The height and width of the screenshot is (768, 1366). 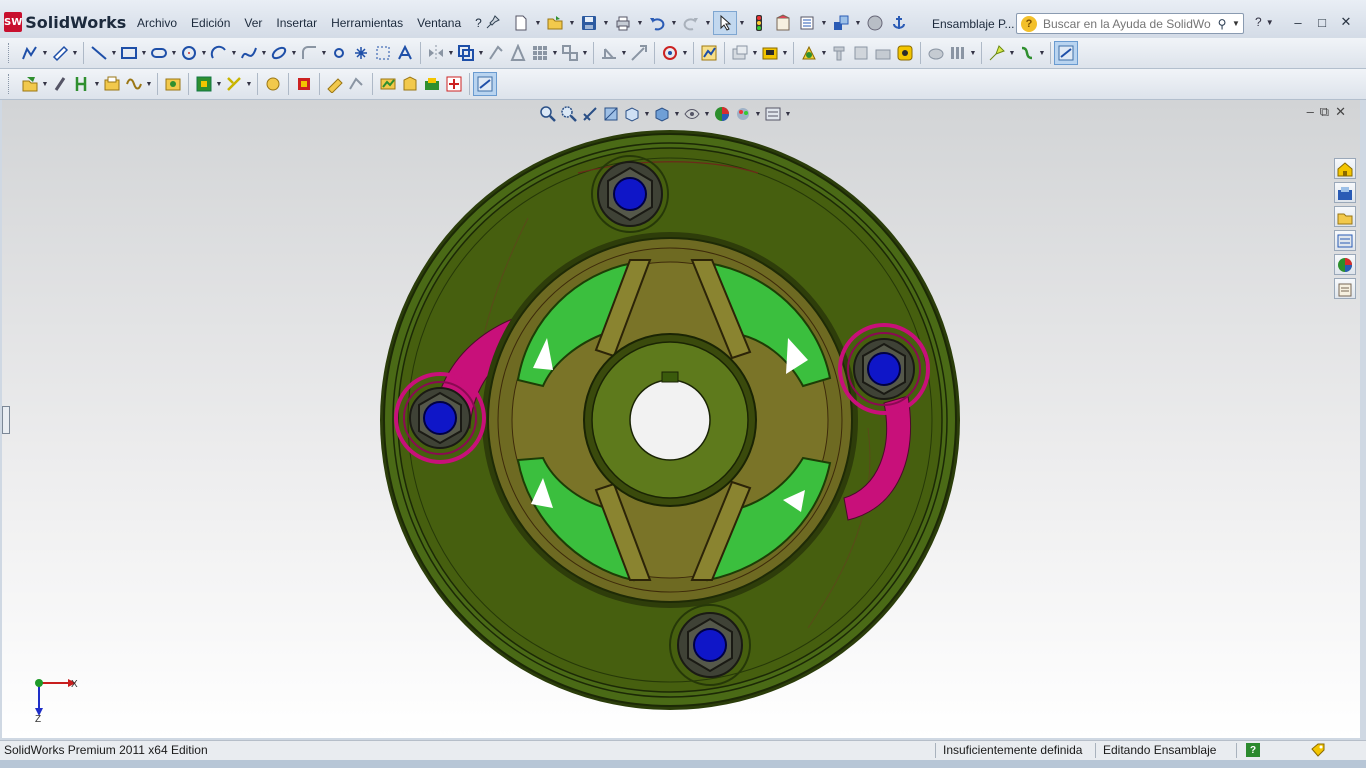 I want to click on show-hidden-icon, so click(x=883, y=53).